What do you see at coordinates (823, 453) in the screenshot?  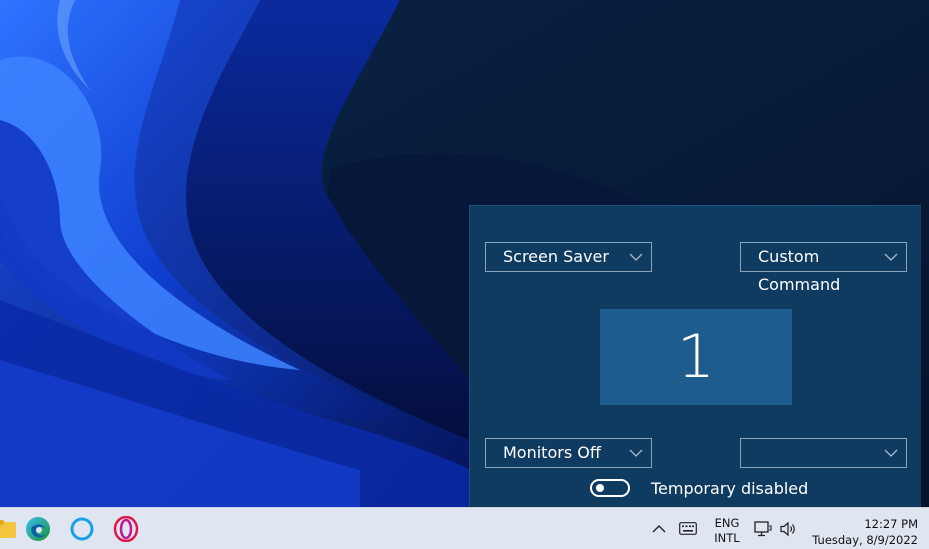 I see `bottom-right-action-dropdown` at bounding box center [823, 453].